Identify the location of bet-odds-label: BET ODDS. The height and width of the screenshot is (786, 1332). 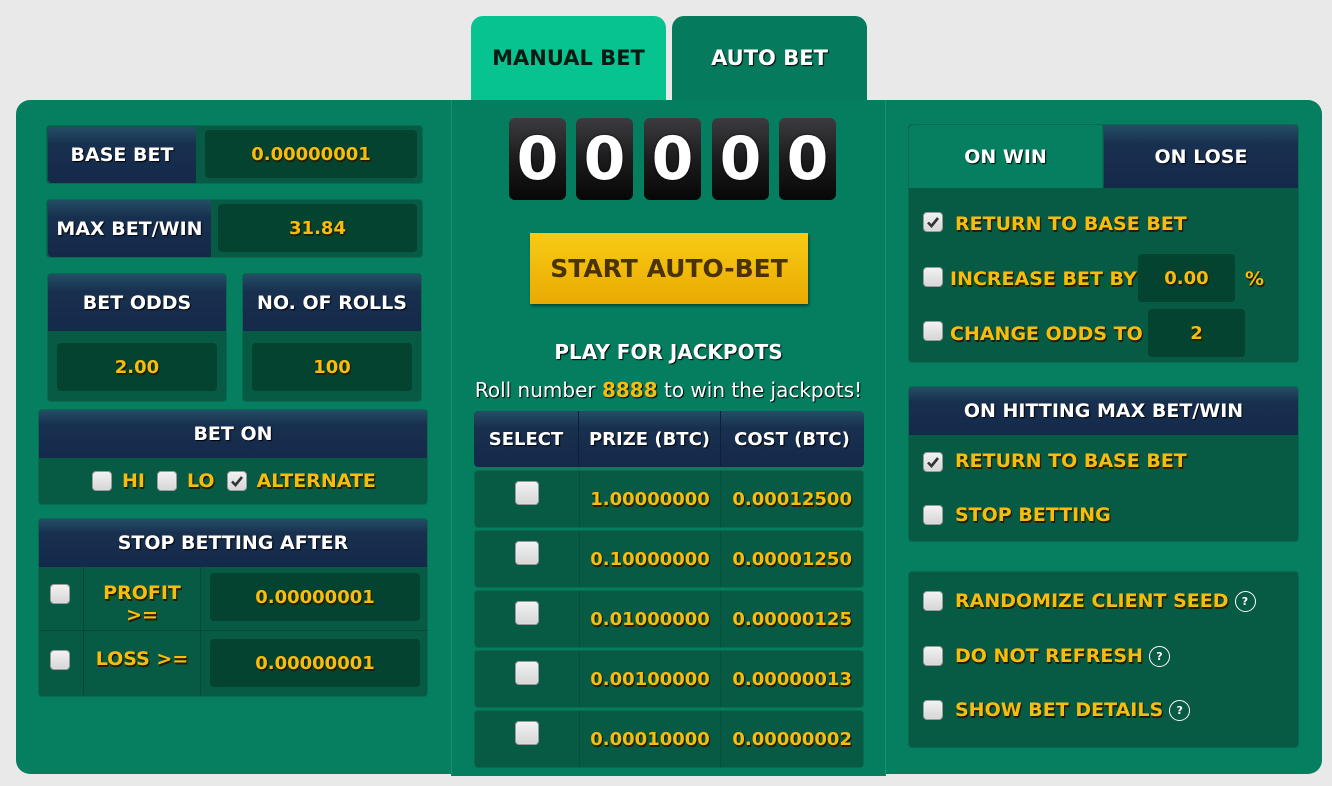
(137, 302).